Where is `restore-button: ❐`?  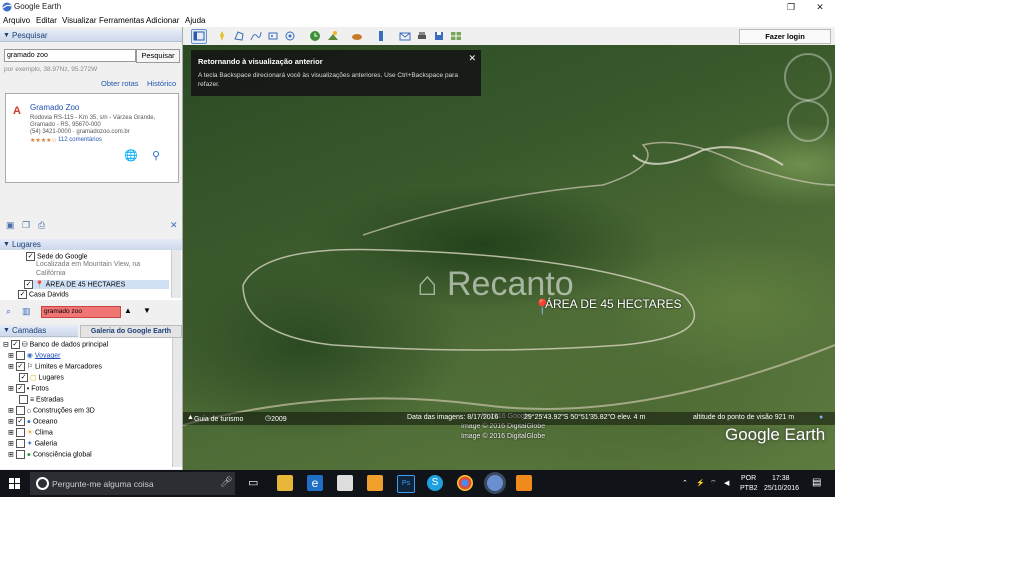
restore-button: ❐ is located at coordinates (791, 7).